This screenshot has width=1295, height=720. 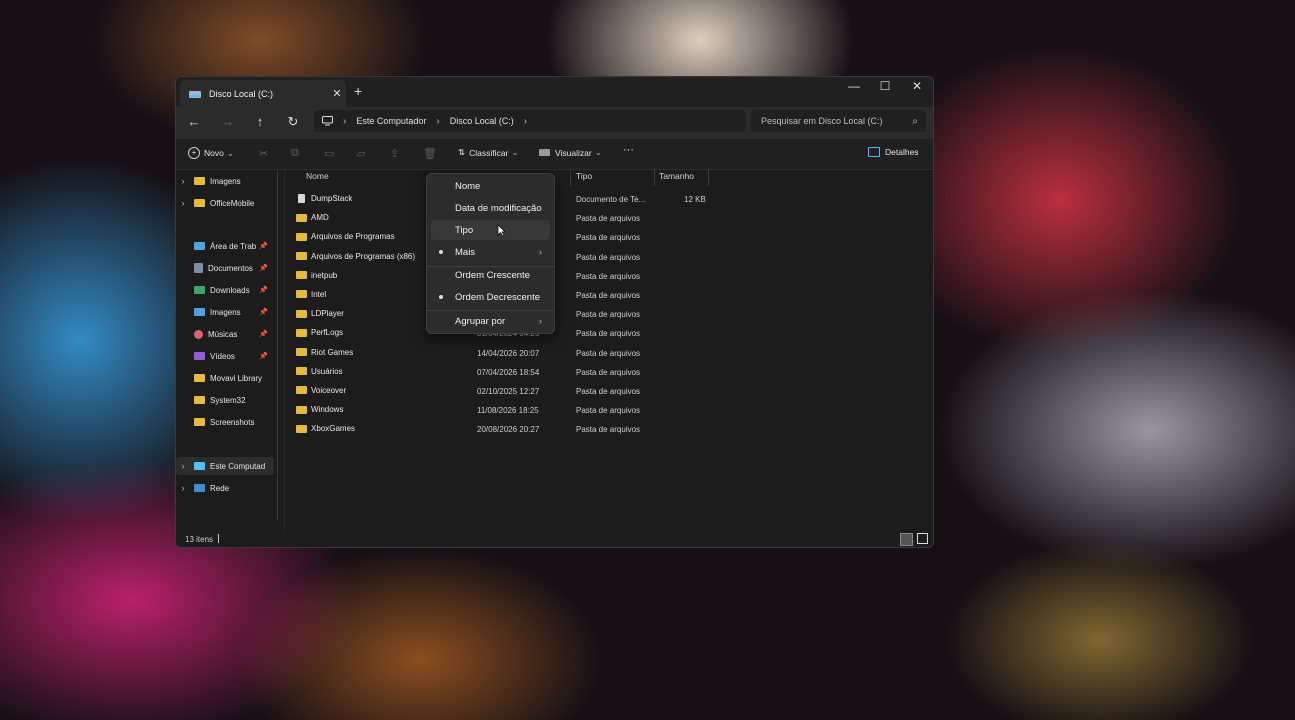 What do you see at coordinates (490, 275) in the screenshot?
I see `menu-item-ordem-crescente: Ordem Crescente` at bounding box center [490, 275].